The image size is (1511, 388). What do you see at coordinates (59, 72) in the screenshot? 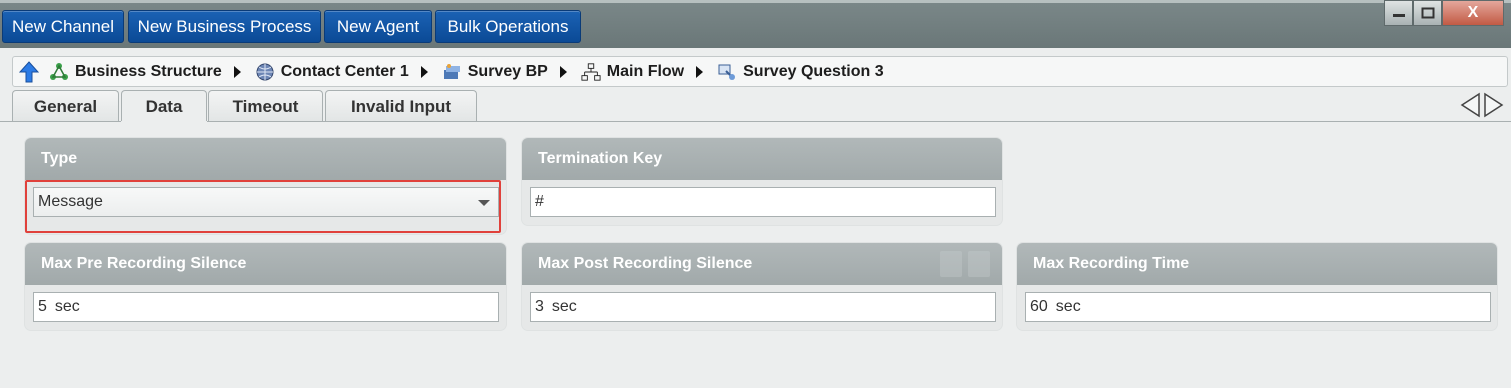
I see `org-structure-icon` at bounding box center [59, 72].